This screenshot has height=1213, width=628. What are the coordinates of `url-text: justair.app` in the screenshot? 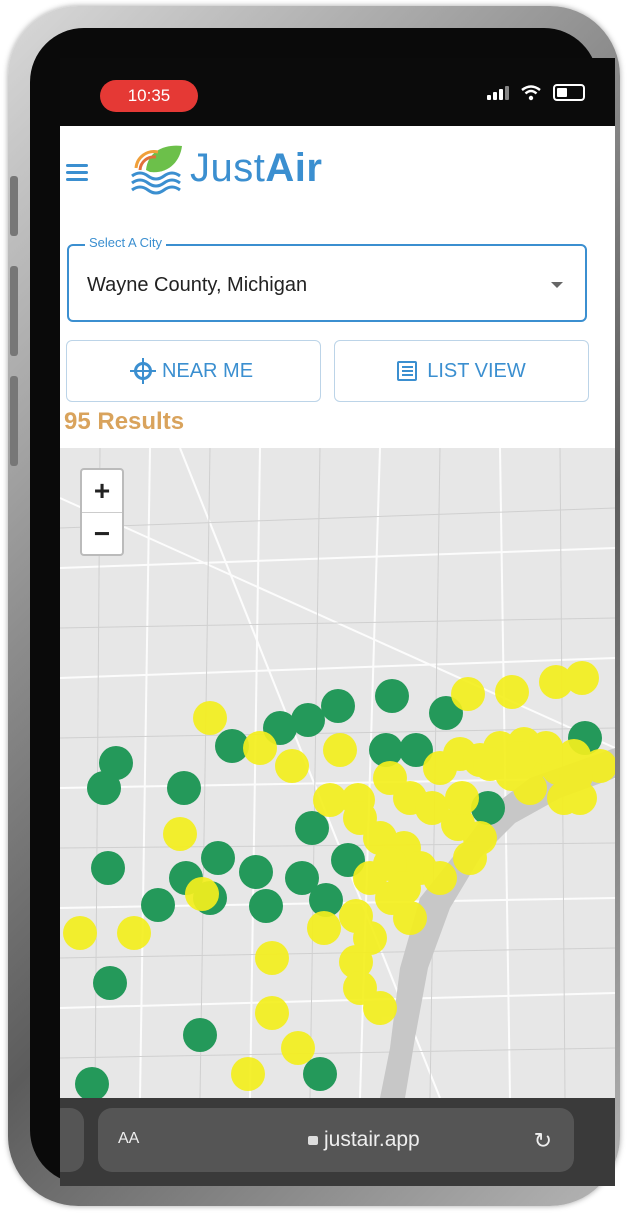 It's located at (372, 1139).